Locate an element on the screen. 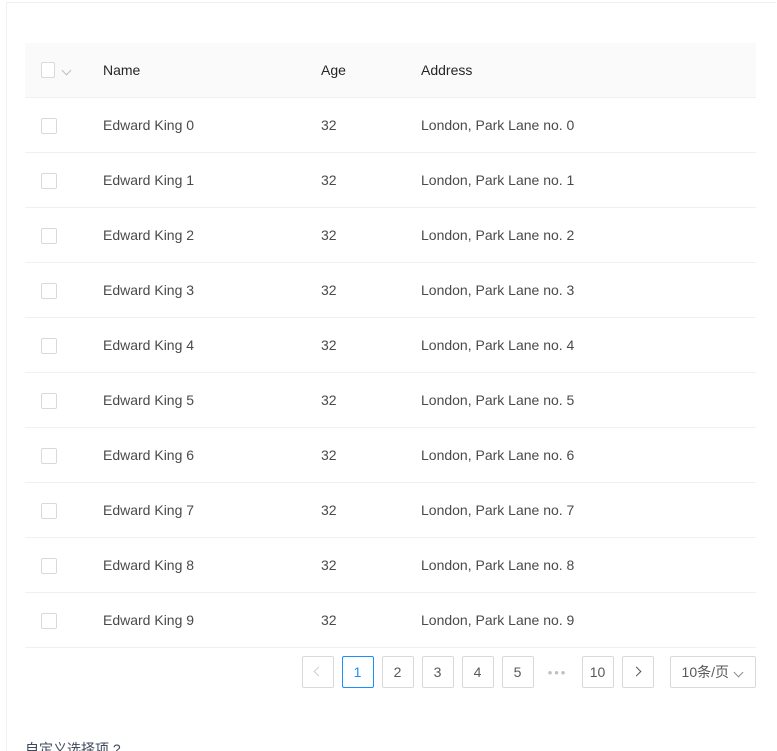 This screenshot has height=751, width=777. pagination-page-5: 5 is located at coordinates (517, 672).